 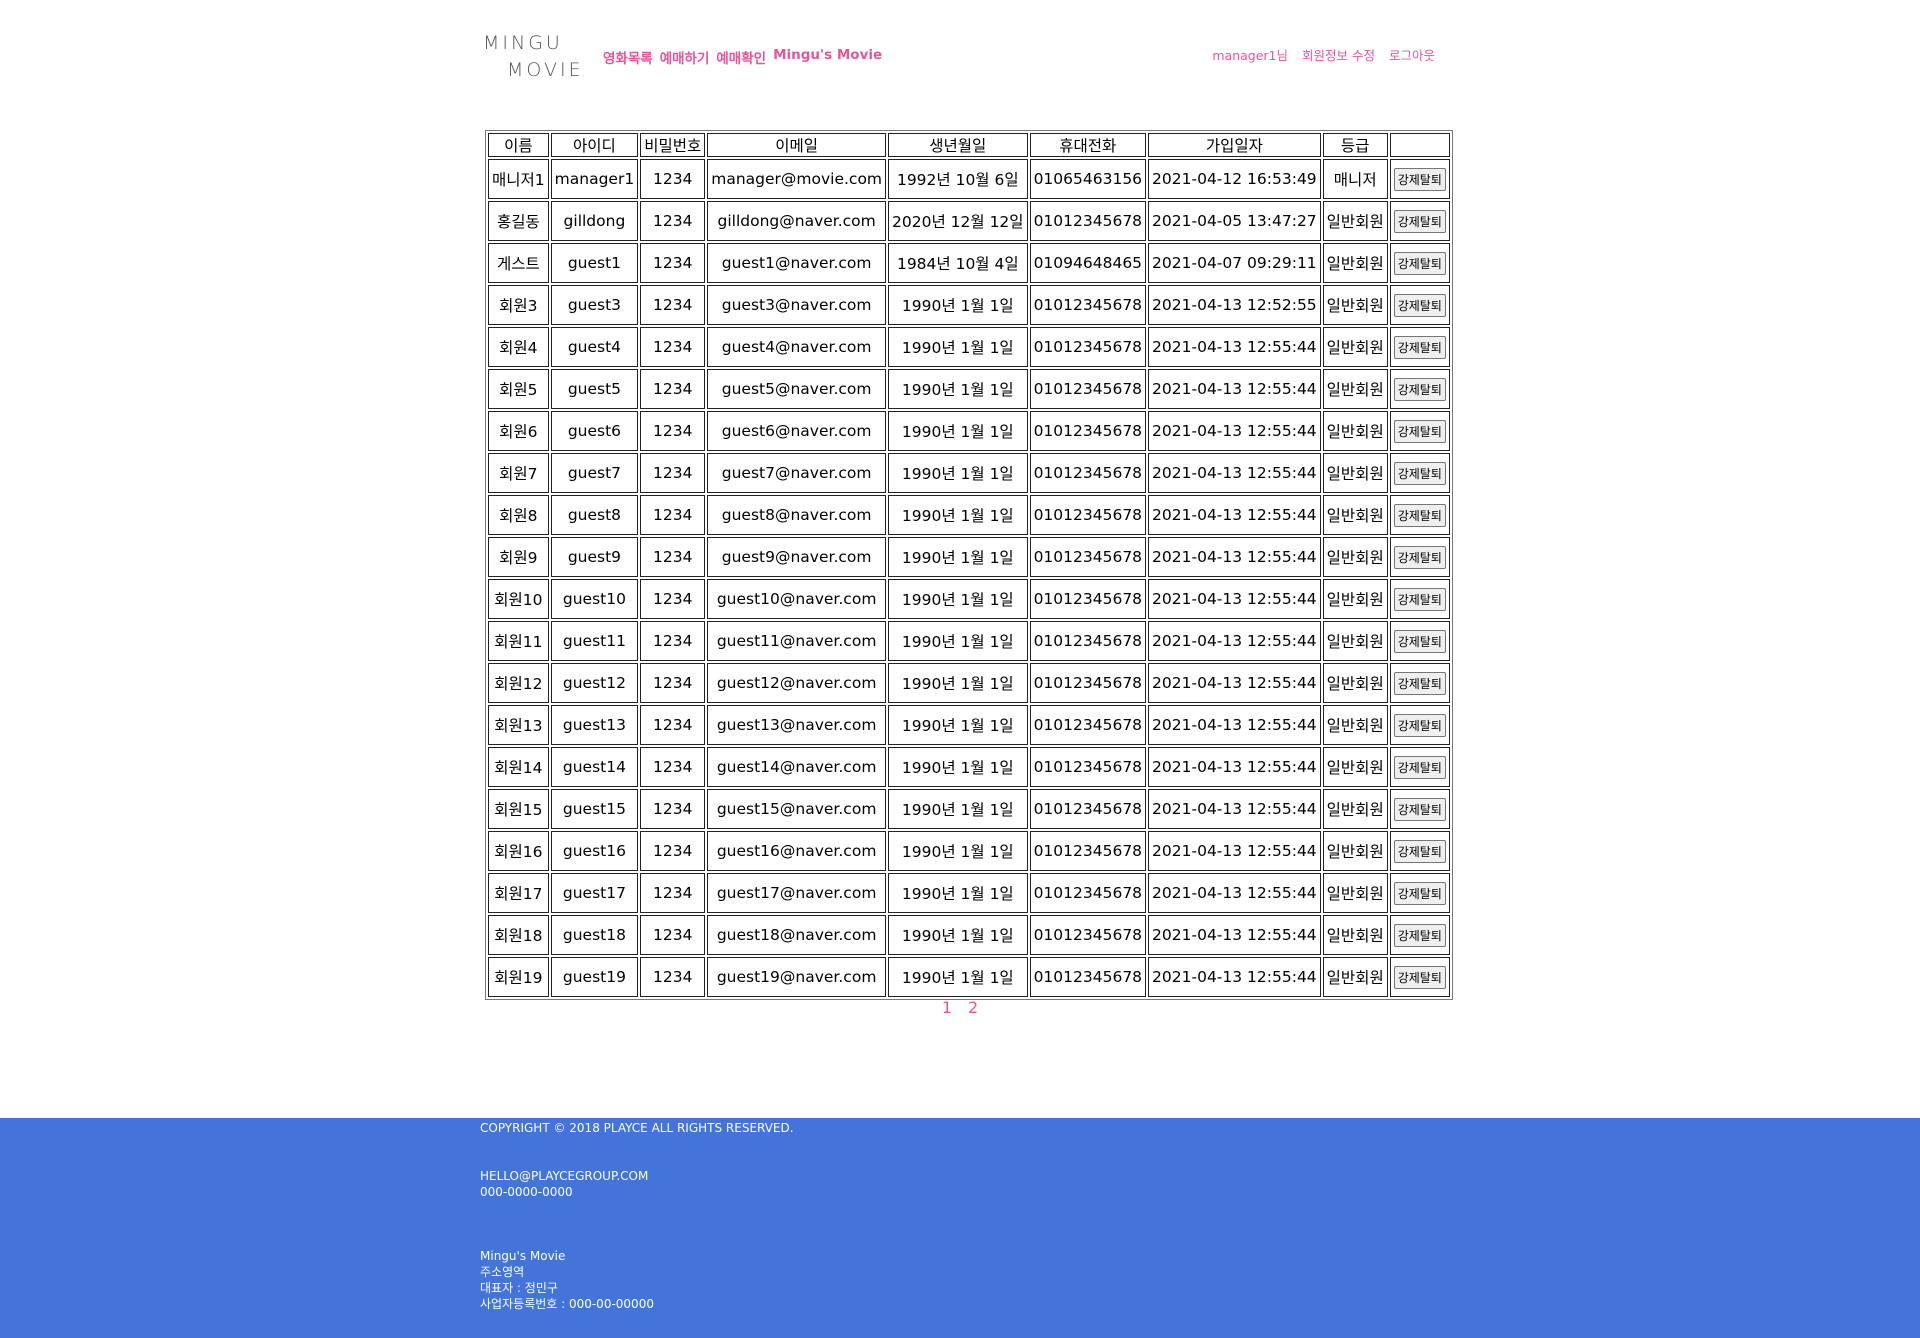 What do you see at coordinates (628, 57) in the screenshot?
I see `nav-movie-list: 영화목록` at bounding box center [628, 57].